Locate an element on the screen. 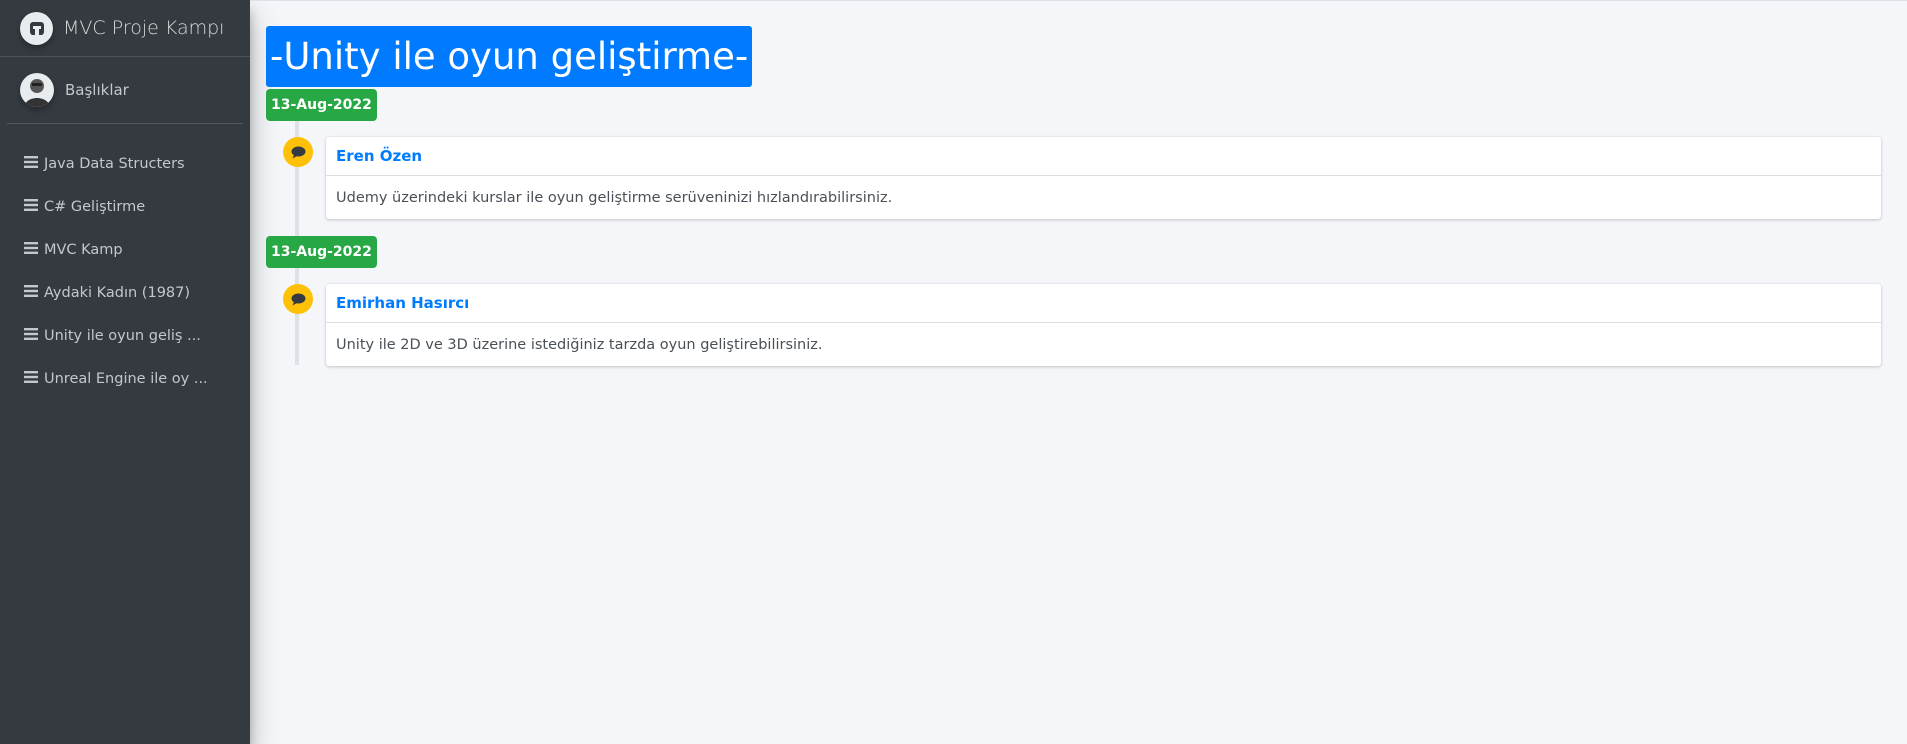 The width and height of the screenshot is (1907, 744). sidebar-item-label: MVC Kamp is located at coordinates (83, 249).